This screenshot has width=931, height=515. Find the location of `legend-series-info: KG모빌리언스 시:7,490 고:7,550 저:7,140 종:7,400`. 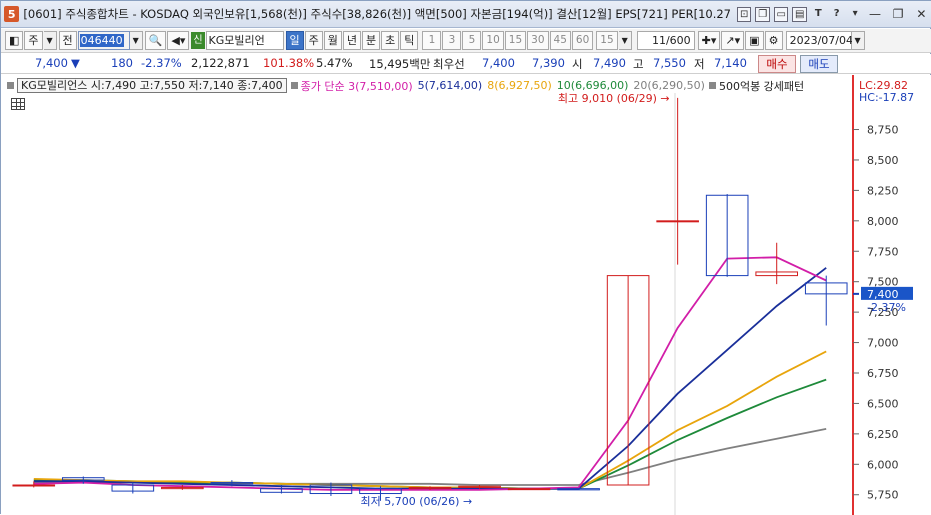

legend-series-info: KG모빌리언스 시:7,490 고:7,550 저:7,140 종:7,400 is located at coordinates (152, 85).